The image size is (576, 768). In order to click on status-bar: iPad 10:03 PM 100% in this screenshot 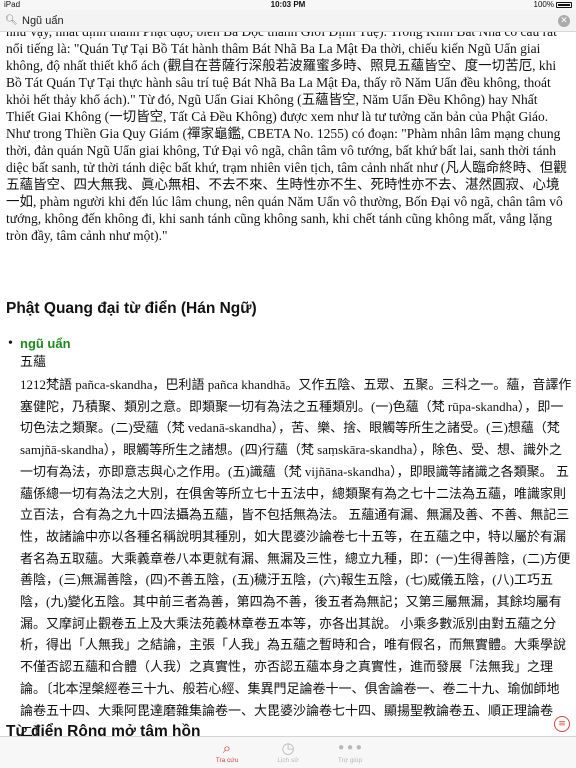, I will do `click(288, 5)`.